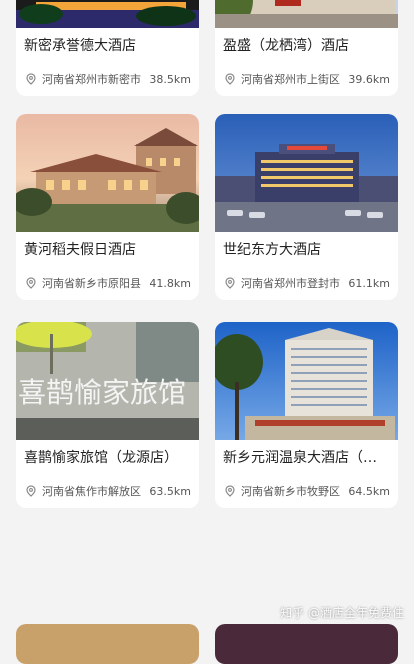  I want to click on hotel-meta: 河南省郑州市上街区 39.6km, so click(306, 79).